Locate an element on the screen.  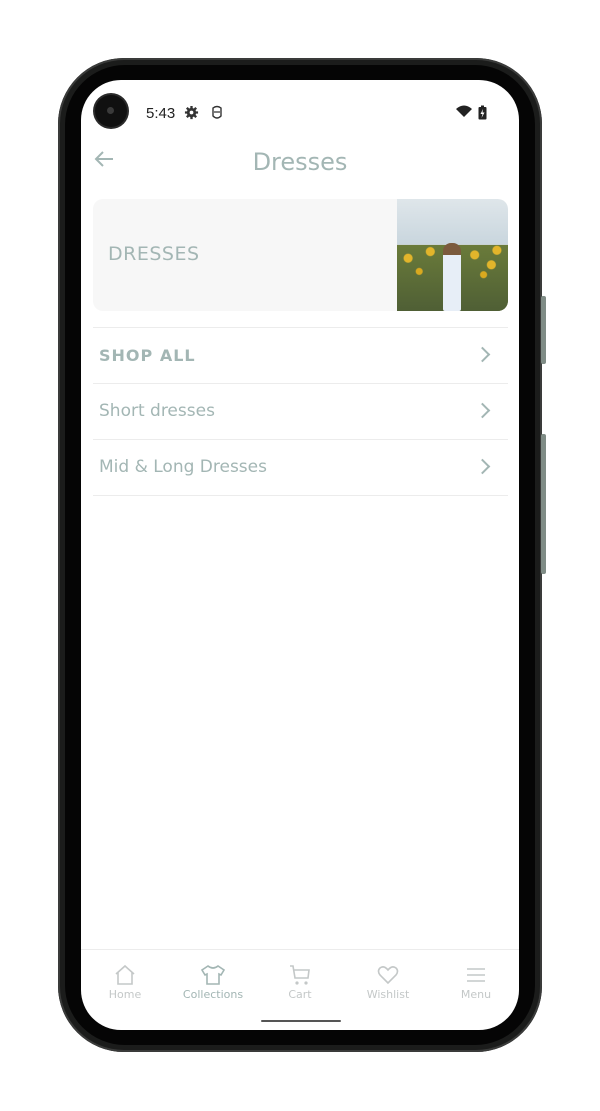
woman-figure is located at coordinates (452, 277).